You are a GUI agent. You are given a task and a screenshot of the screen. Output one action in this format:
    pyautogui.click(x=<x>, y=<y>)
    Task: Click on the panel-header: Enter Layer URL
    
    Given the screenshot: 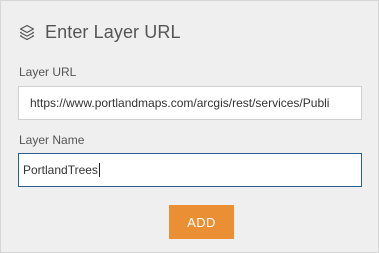 What is the action you would take?
    pyautogui.click(x=100, y=32)
    